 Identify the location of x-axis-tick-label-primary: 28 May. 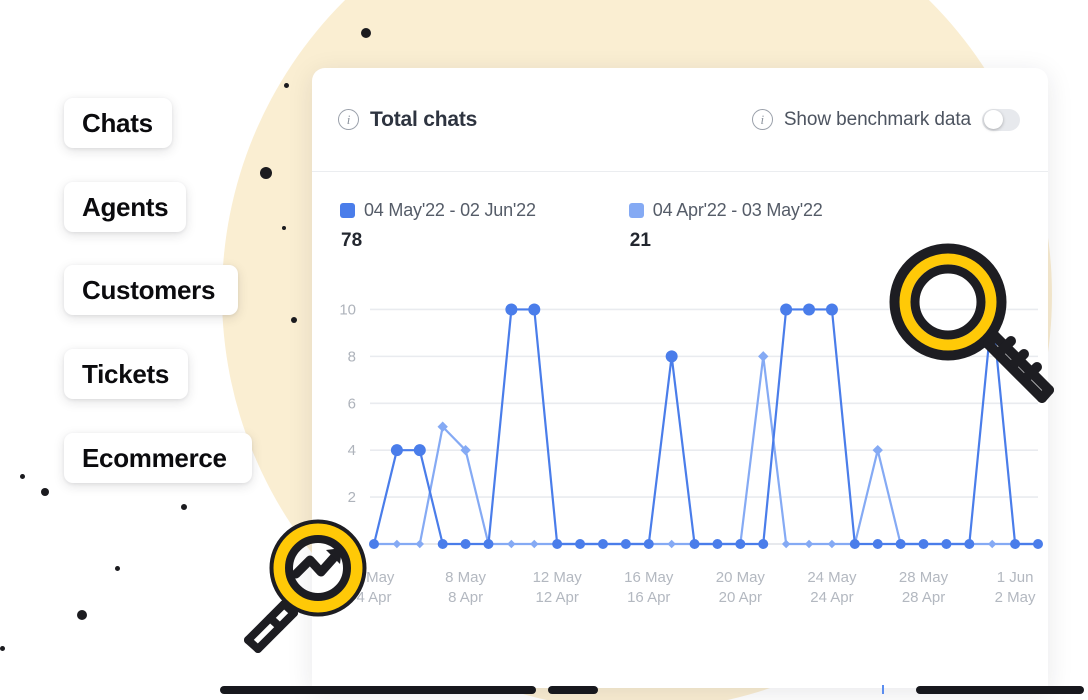
(924, 577).